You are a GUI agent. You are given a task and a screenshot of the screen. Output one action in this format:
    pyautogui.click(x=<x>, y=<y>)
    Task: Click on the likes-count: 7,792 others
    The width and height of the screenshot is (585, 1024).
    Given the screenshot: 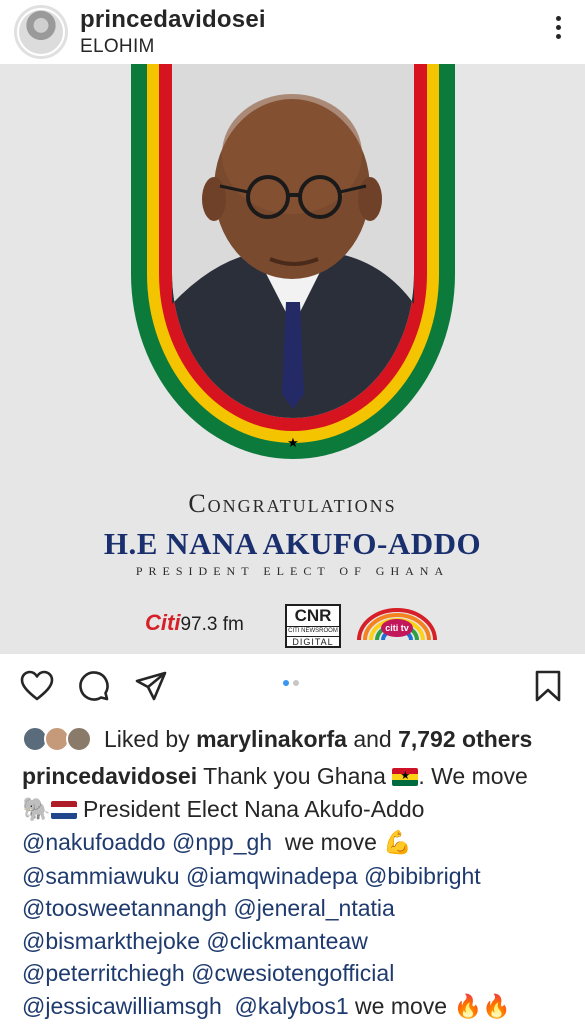 What is the action you would take?
    pyautogui.click(x=465, y=739)
    